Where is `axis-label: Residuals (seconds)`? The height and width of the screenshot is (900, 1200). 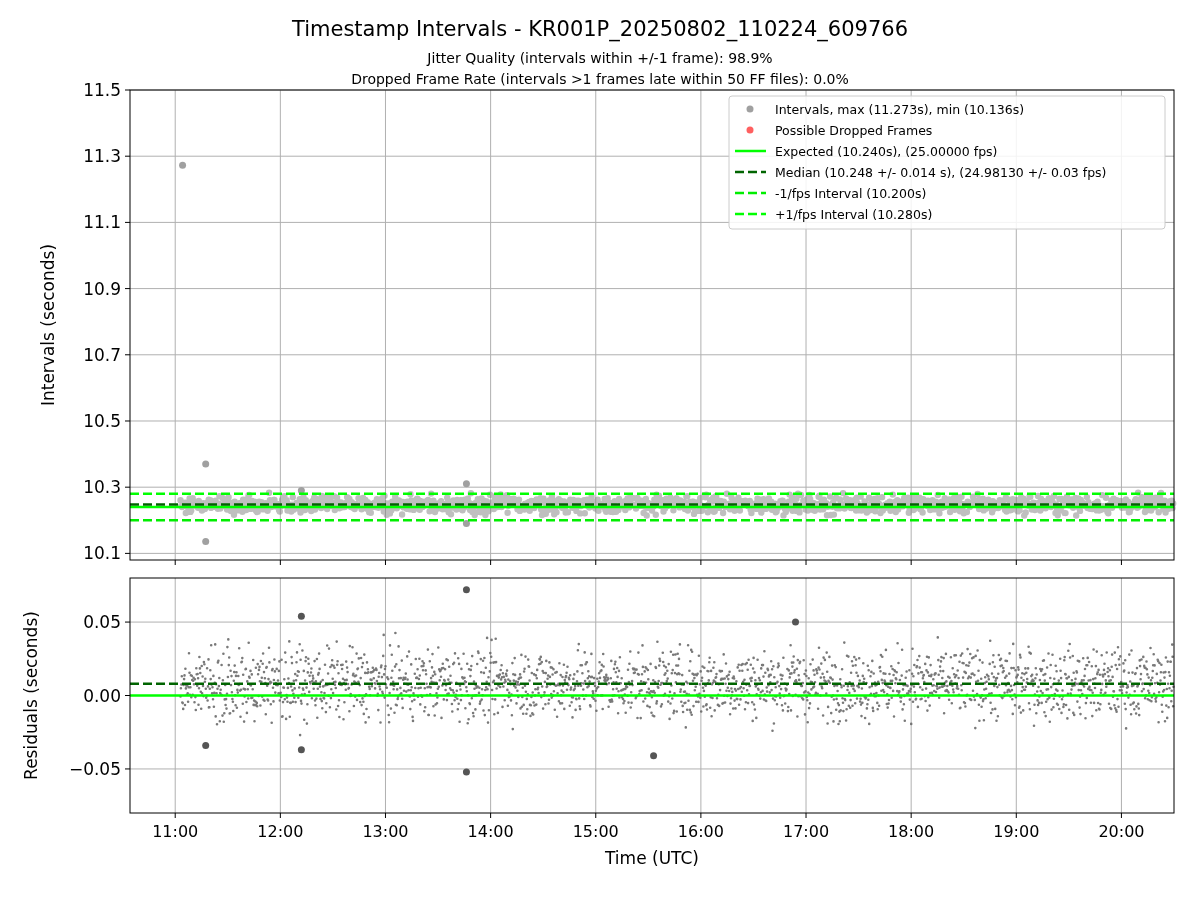 axis-label: Residuals (seconds) is located at coordinates (31, 695).